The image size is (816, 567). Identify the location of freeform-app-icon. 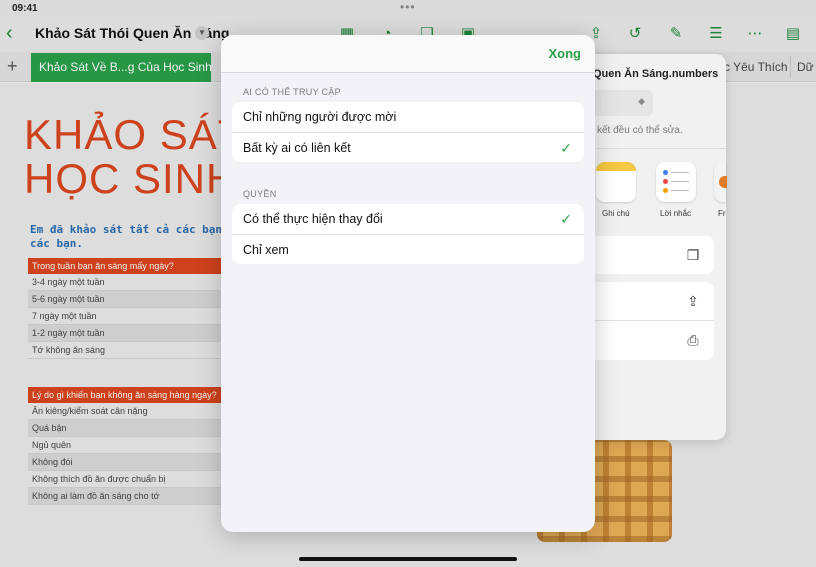
(720, 182).